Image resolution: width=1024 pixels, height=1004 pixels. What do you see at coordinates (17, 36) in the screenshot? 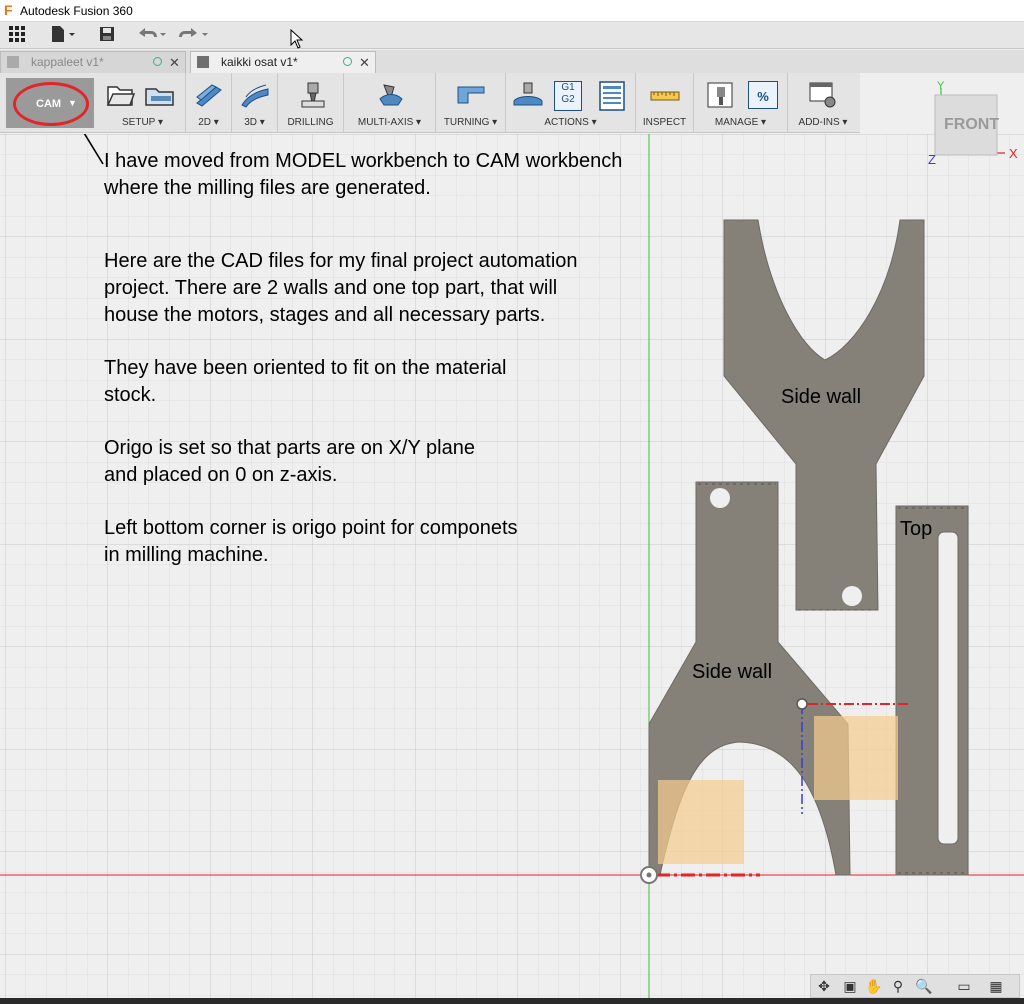
I see `data-panel-grid-icon` at bounding box center [17, 36].